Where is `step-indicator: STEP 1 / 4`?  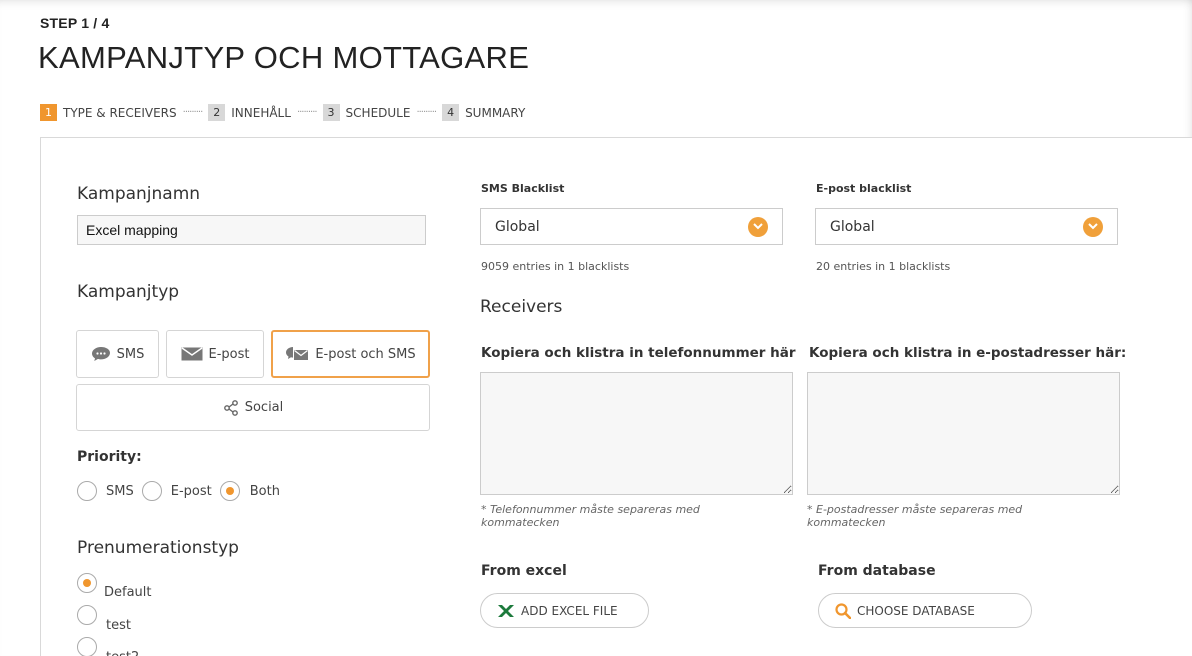
step-indicator: STEP 1 / 4 is located at coordinates (75, 23).